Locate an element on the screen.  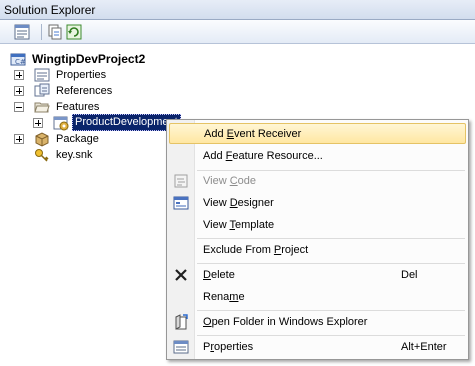
menu-item-label: Exclude From Project is located at coordinates (256, 250).